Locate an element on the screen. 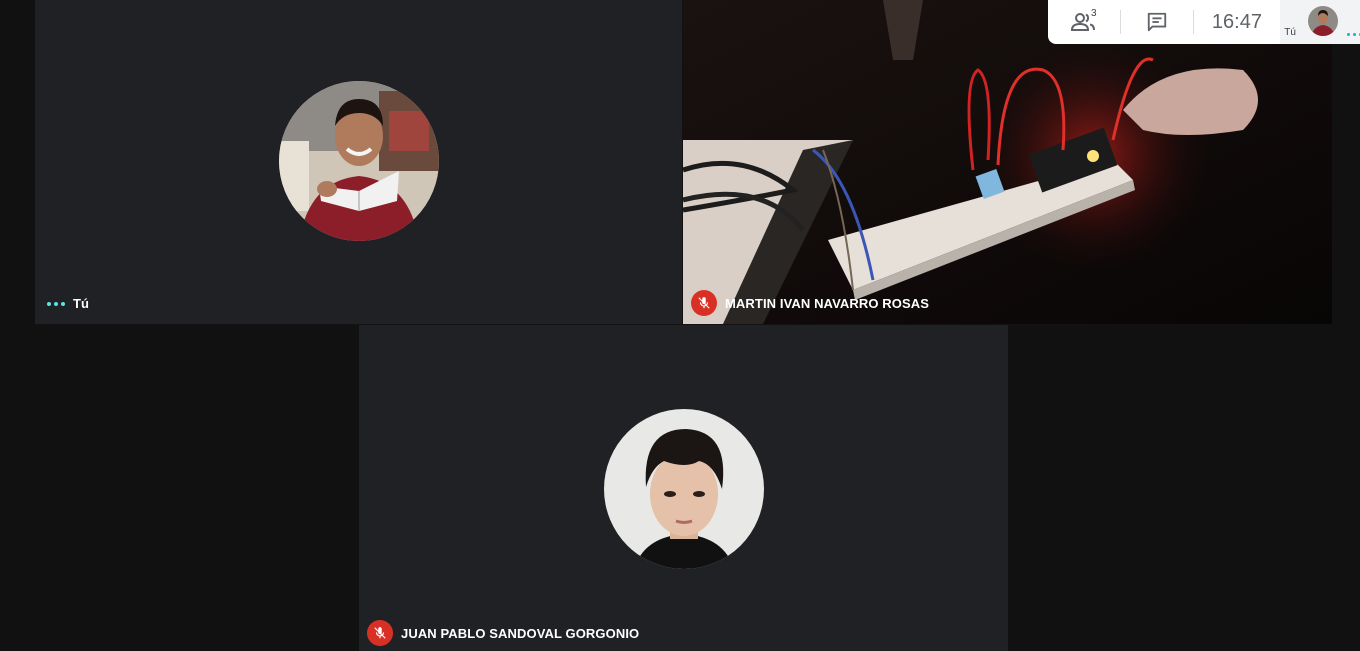 Image resolution: width=1360 pixels, height=651 pixels. participant-name-row: Tú is located at coordinates (68, 303).